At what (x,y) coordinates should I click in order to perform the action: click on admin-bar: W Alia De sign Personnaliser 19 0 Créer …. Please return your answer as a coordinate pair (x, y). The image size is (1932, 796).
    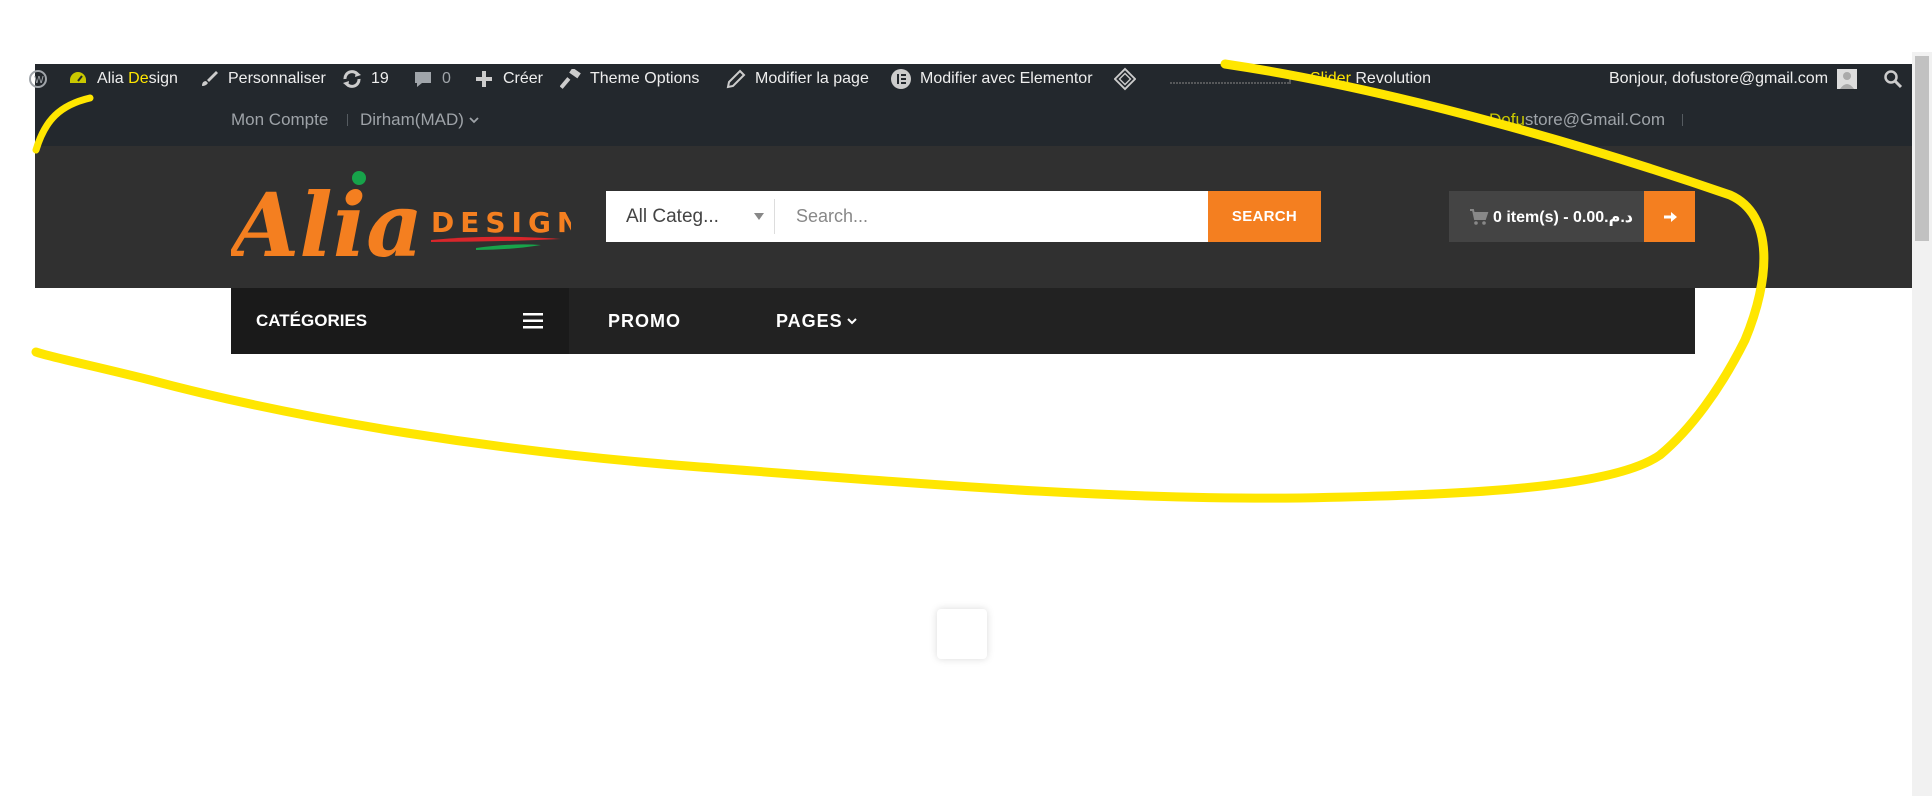
    Looking at the image, I should click on (970, 79).